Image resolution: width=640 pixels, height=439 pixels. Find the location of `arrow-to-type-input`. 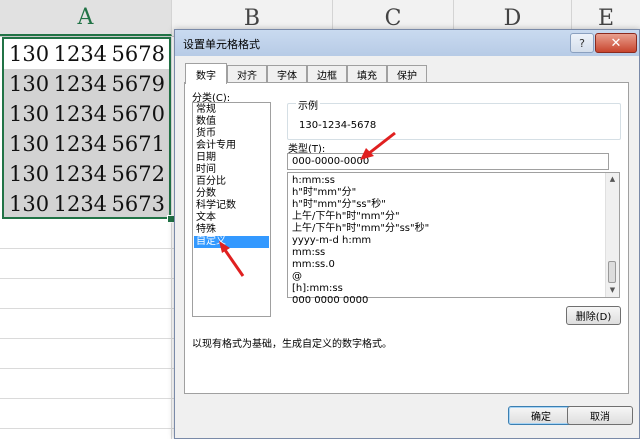

arrow-to-type-input is located at coordinates (378, 145).